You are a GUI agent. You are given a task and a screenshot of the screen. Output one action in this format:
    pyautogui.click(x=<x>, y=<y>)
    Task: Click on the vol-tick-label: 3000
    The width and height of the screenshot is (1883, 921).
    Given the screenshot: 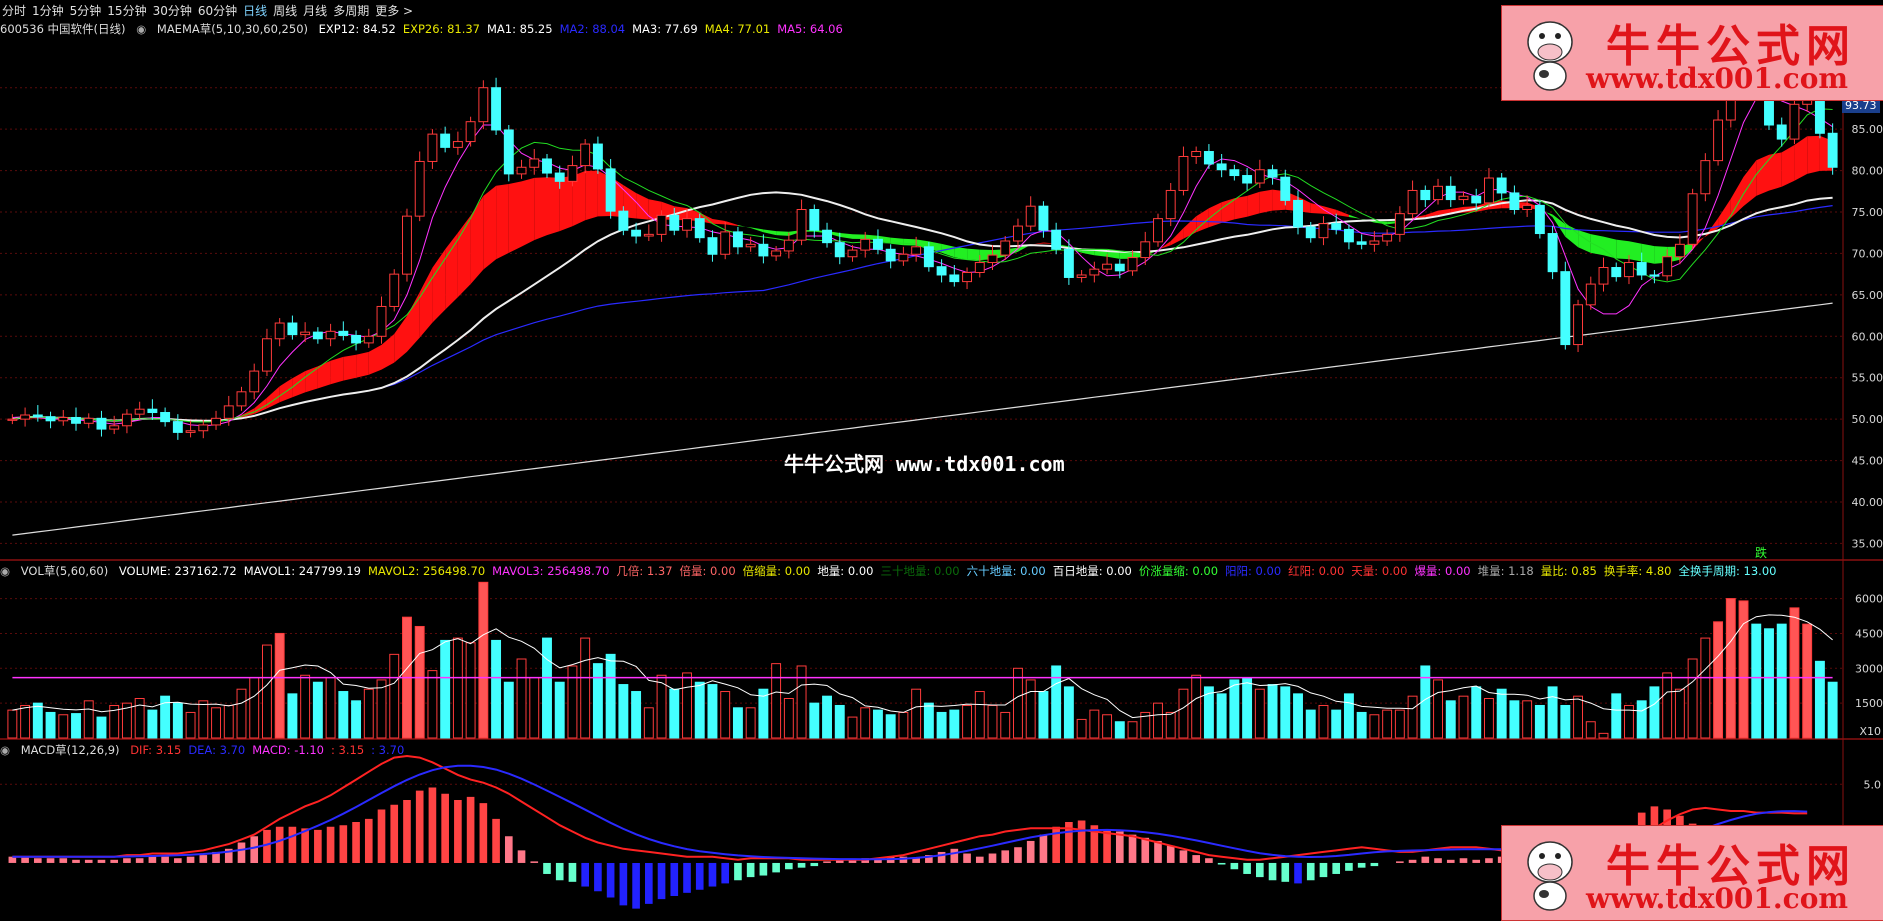 What is the action you would take?
    pyautogui.click(x=1869, y=668)
    